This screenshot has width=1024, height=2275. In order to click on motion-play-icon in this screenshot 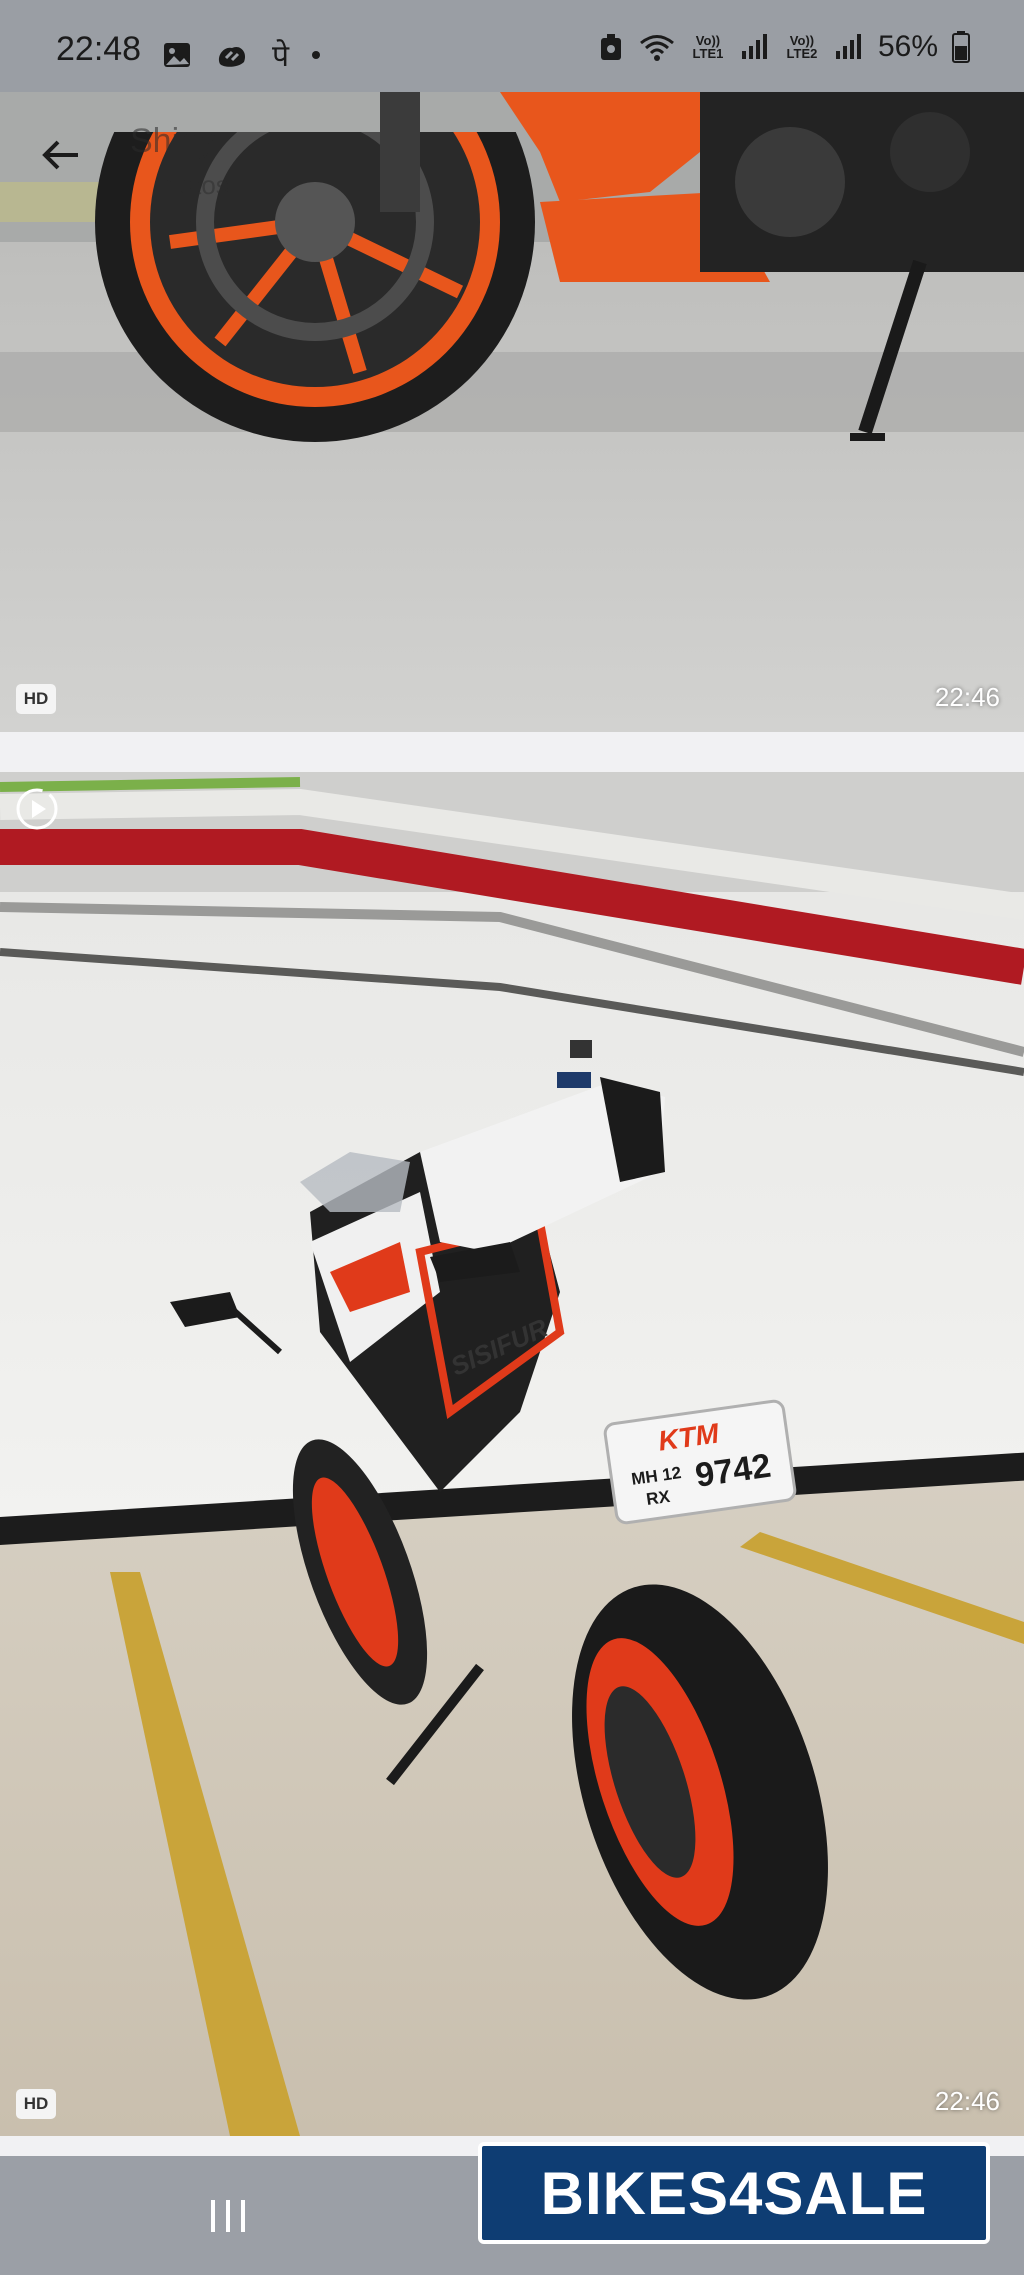, I will do `click(37, 809)`.